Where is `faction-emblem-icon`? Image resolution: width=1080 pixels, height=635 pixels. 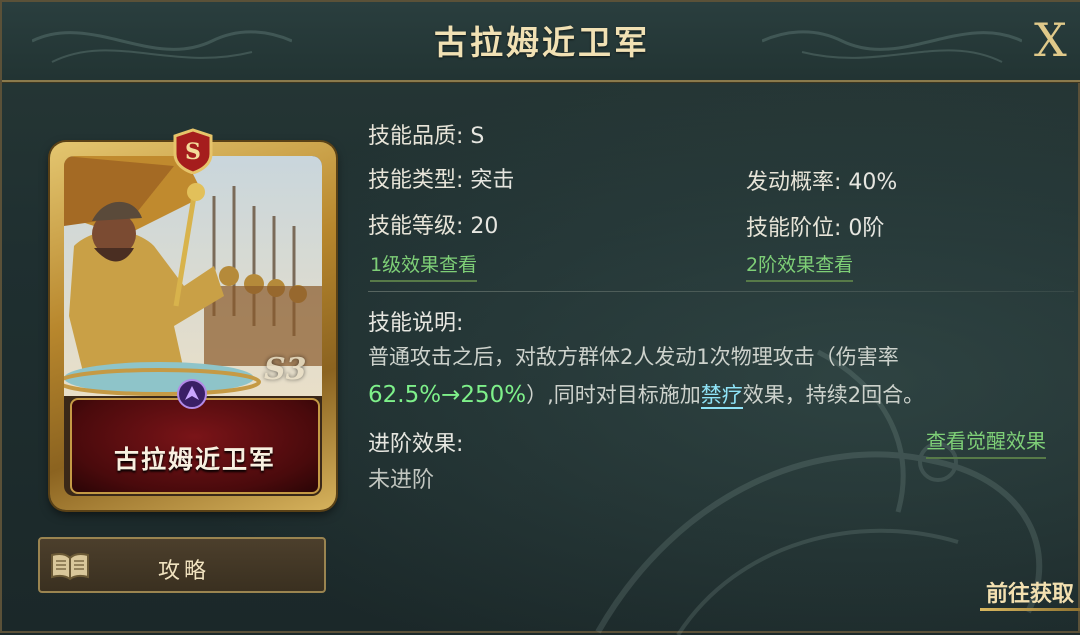
faction-emblem-icon is located at coordinates (192, 394).